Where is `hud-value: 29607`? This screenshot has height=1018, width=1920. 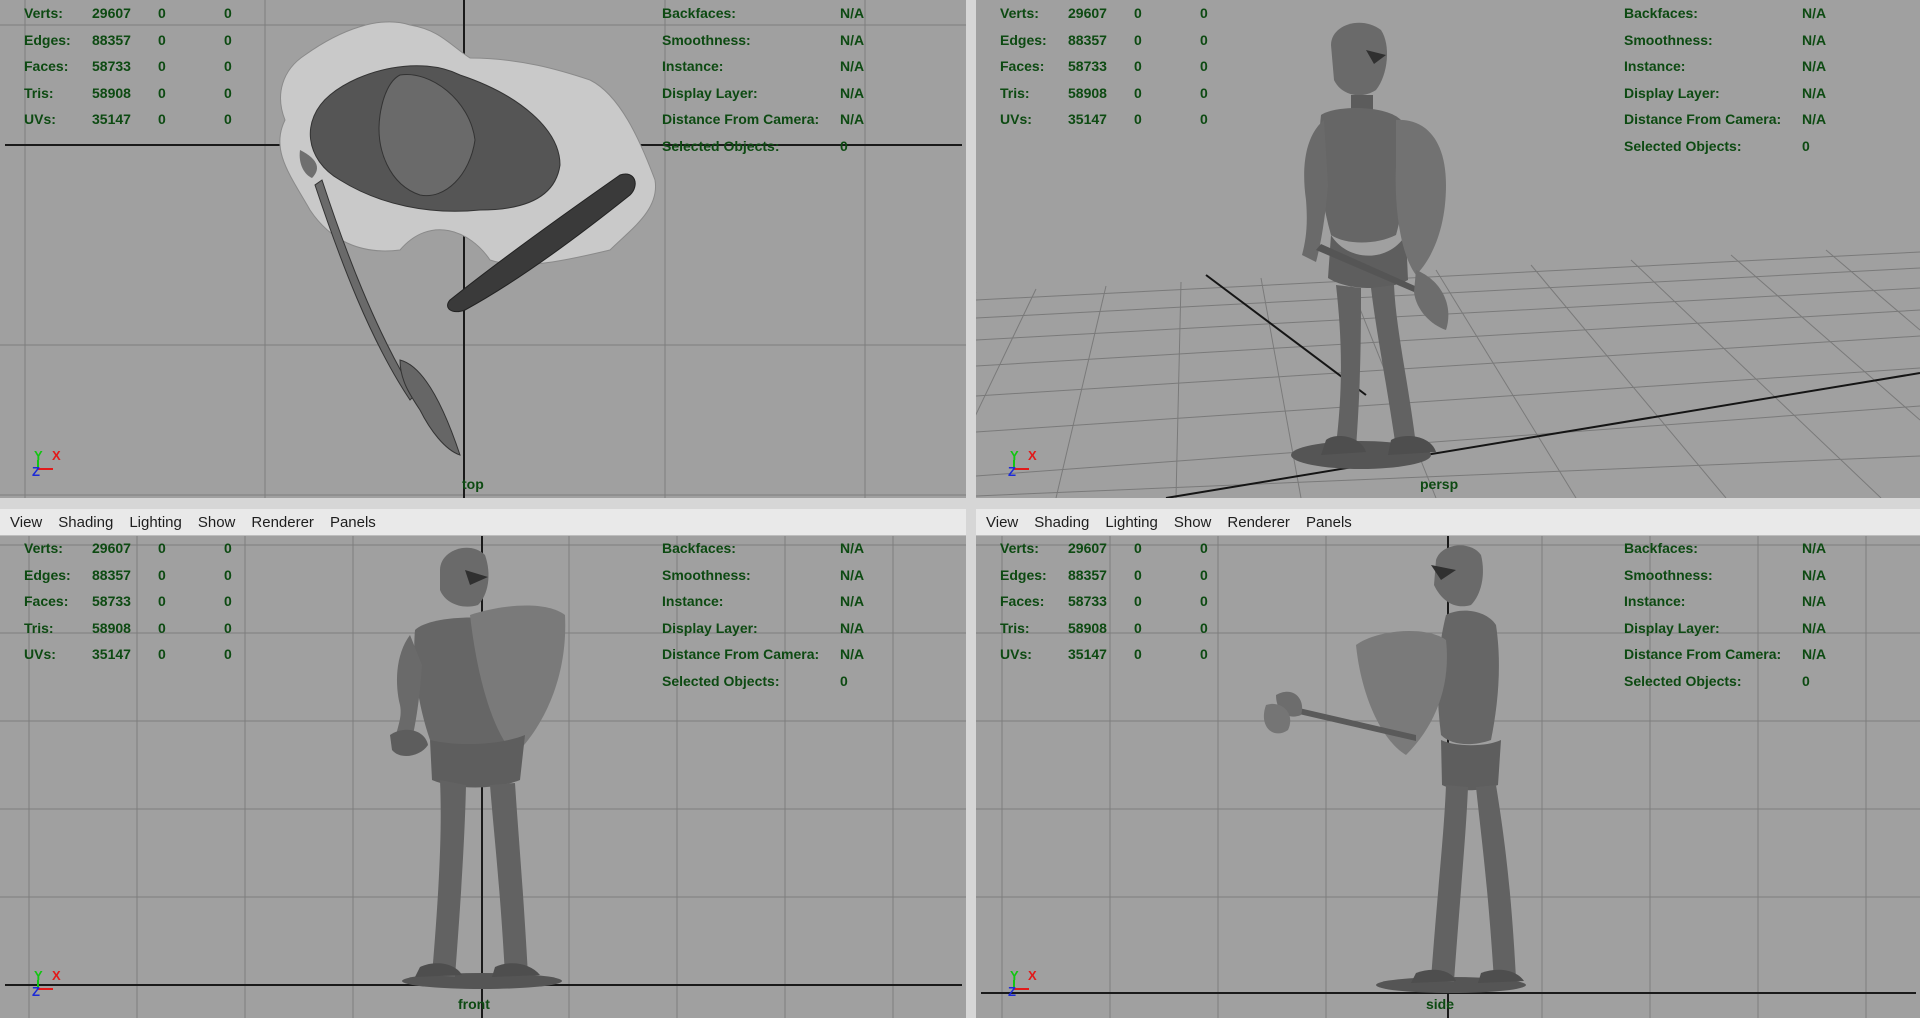
hud-value: 29607 is located at coordinates (111, 548).